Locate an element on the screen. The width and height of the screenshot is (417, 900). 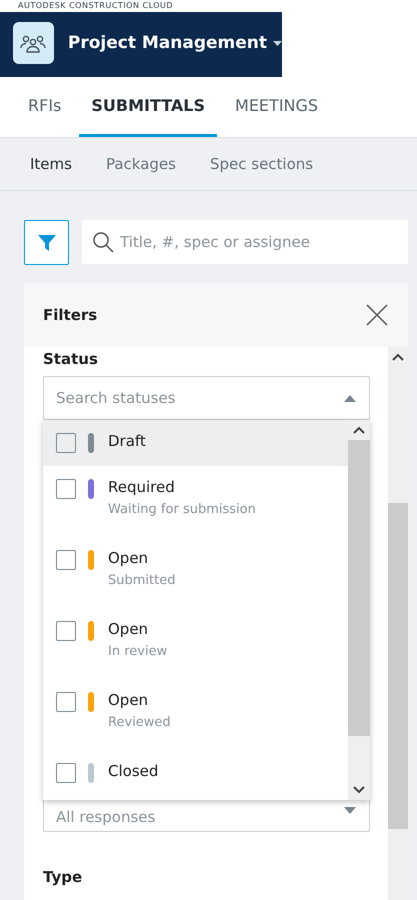
filter-button is located at coordinates (46, 242).